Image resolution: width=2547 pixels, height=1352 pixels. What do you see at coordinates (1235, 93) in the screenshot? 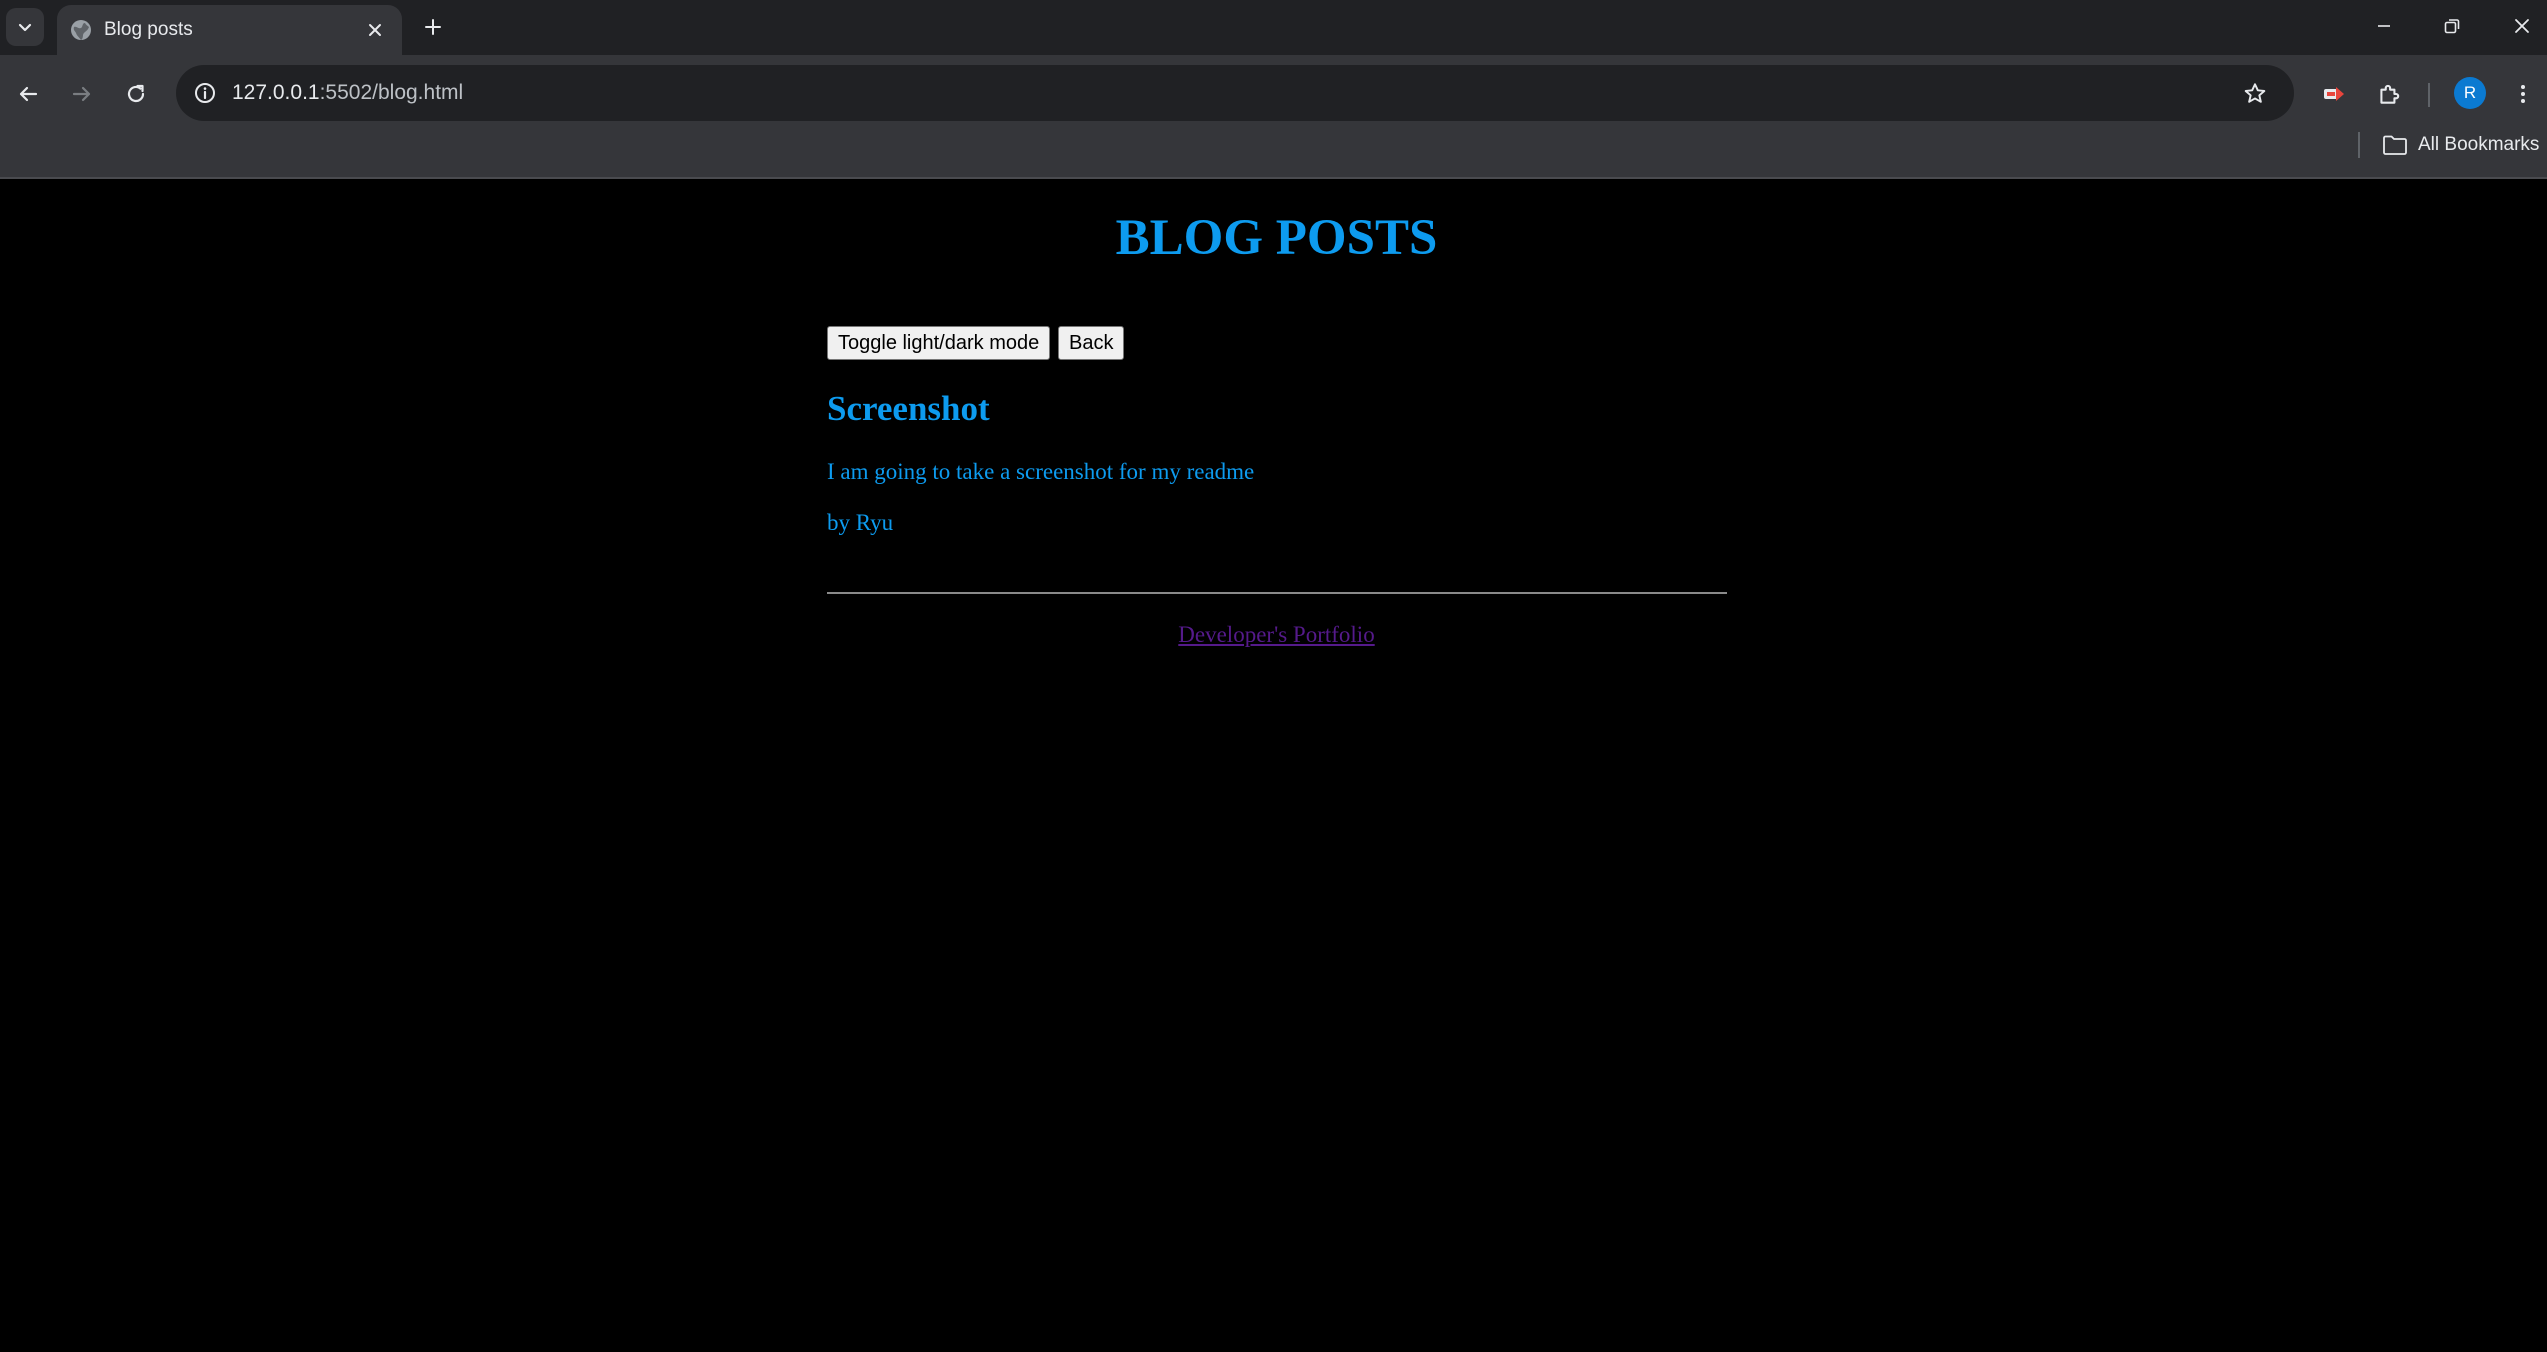
I see `address-bar: 127.0.0.1:5502/blog.html` at bounding box center [1235, 93].